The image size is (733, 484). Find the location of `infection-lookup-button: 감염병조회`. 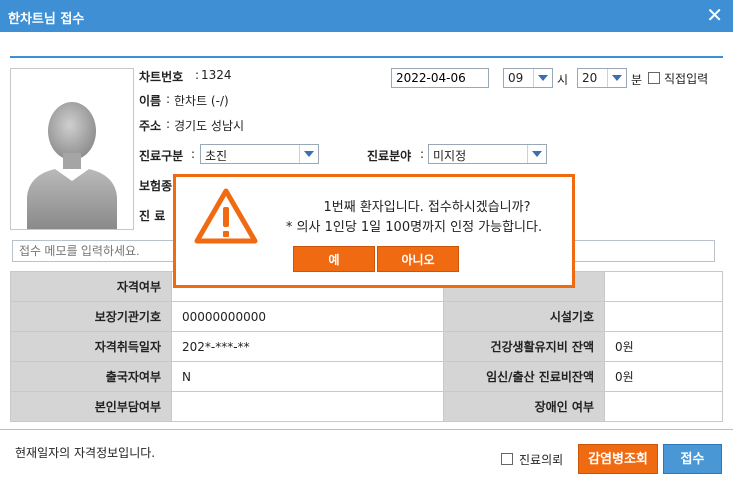

infection-lookup-button: 감염병조회 is located at coordinates (618, 459).